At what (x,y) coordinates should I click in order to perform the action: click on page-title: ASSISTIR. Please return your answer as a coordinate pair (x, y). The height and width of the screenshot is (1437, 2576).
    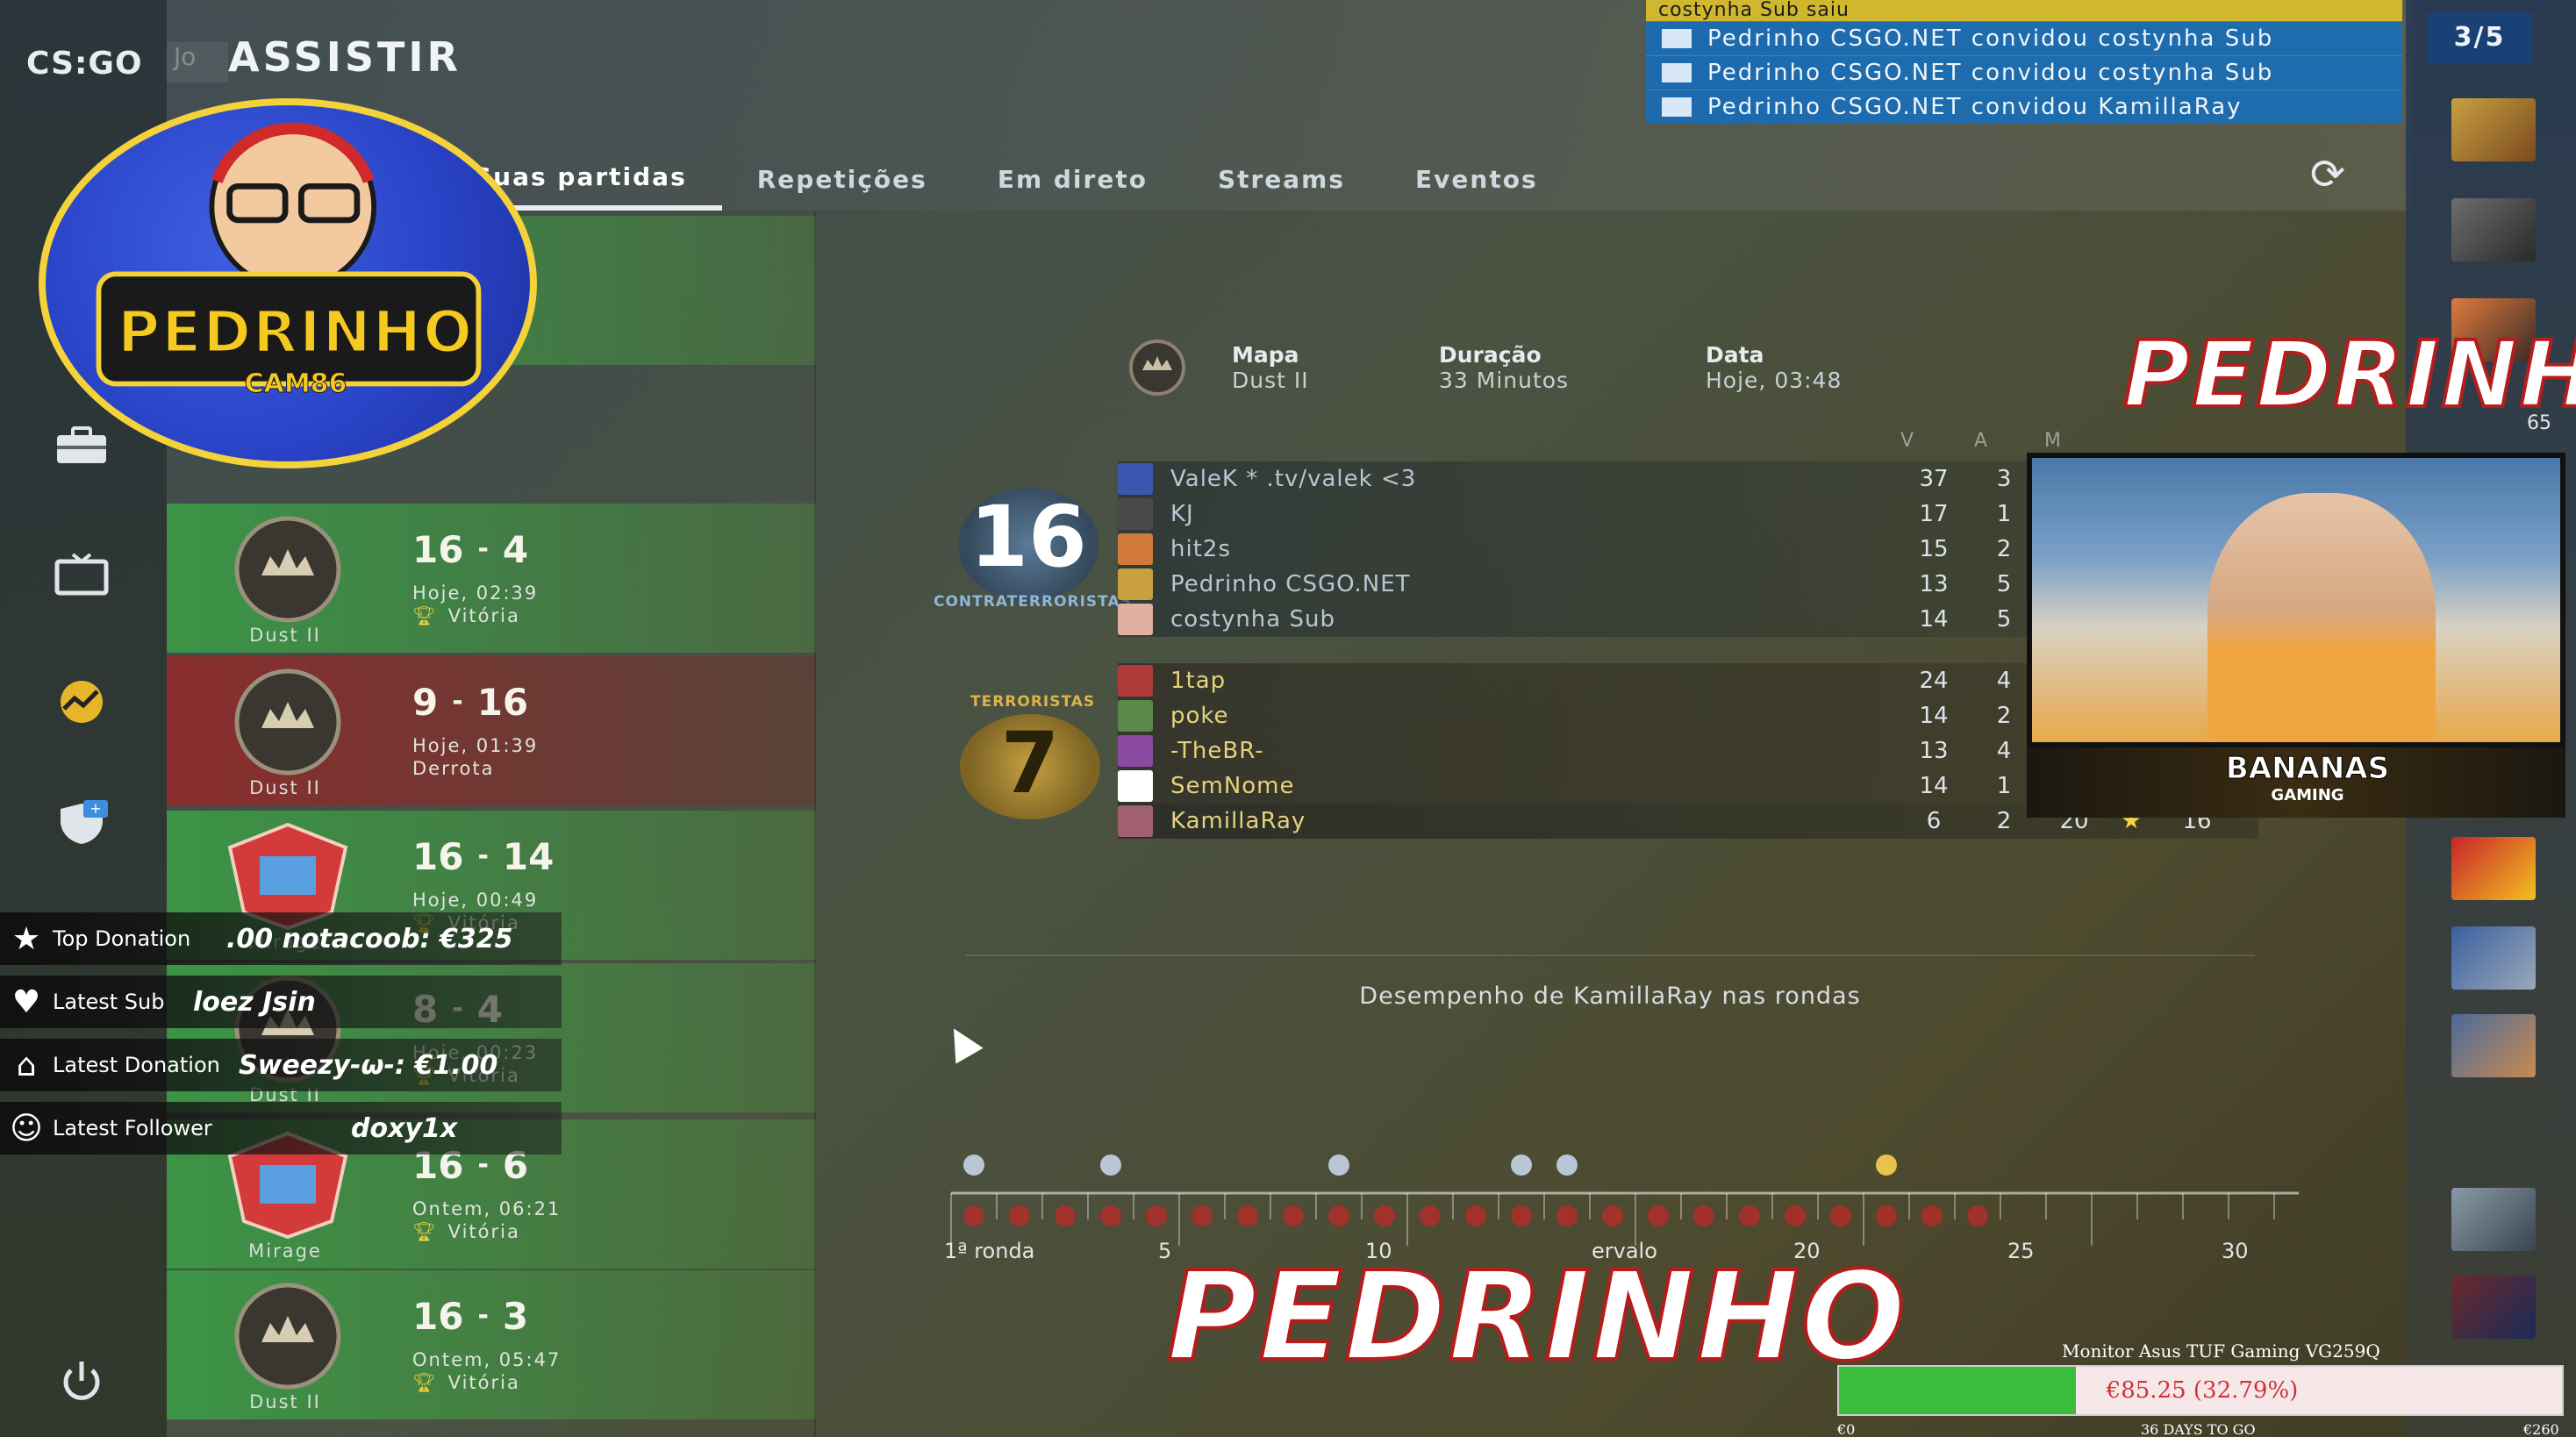
    Looking at the image, I should click on (345, 57).